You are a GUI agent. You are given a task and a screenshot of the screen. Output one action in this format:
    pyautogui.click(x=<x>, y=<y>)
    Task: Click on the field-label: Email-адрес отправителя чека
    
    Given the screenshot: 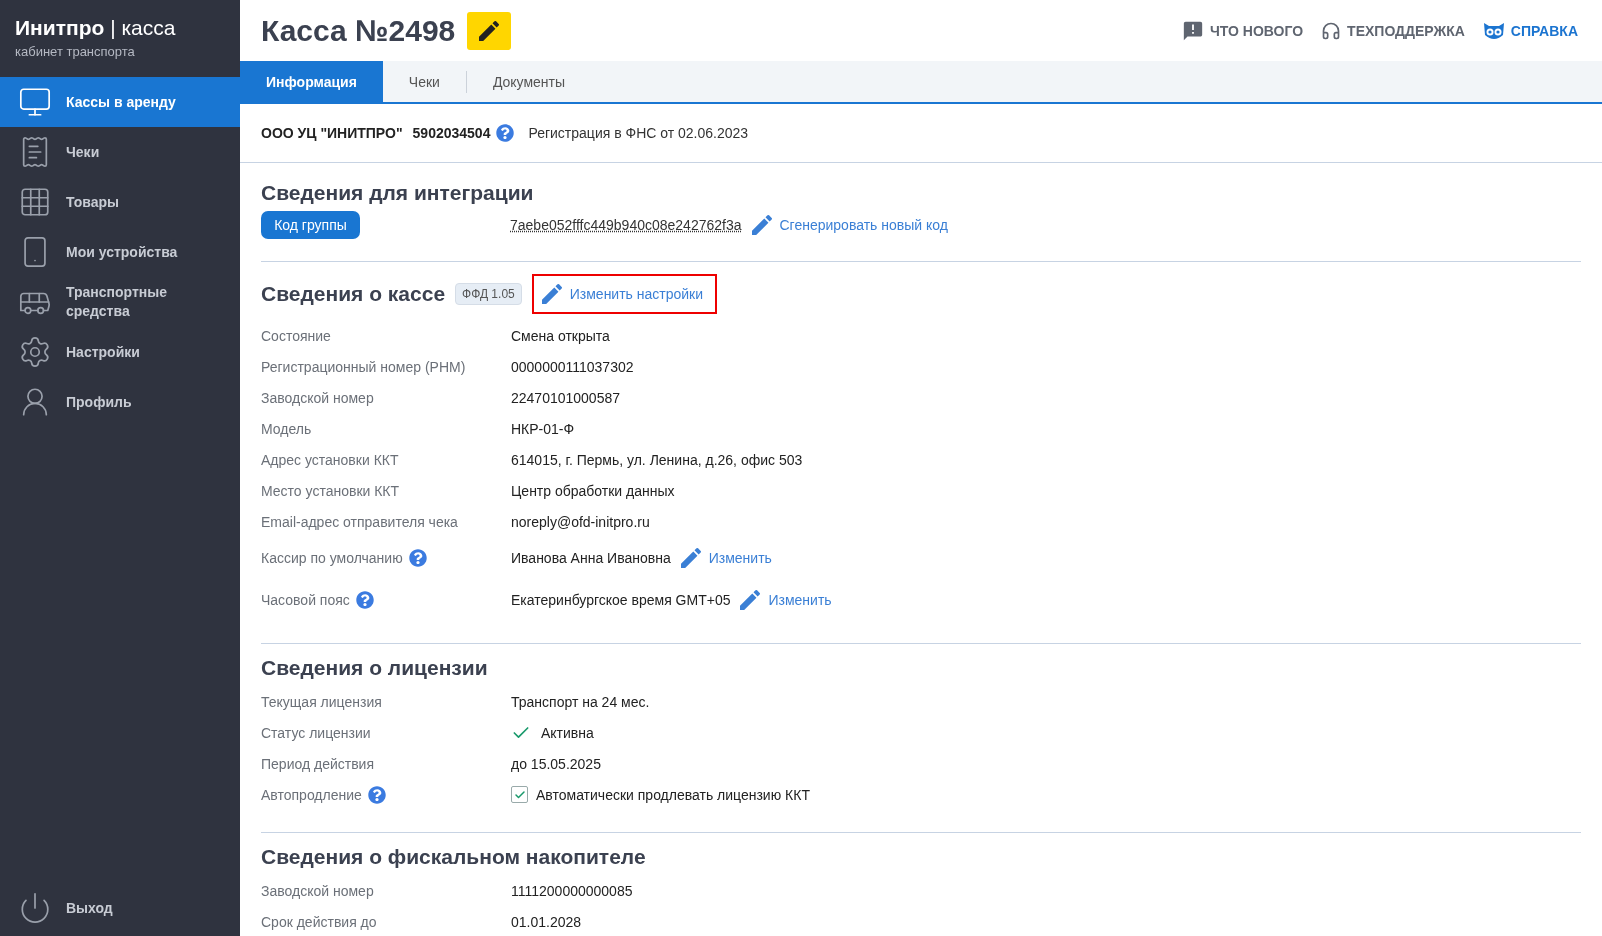 What is the action you would take?
    pyautogui.click(x=359, y=521)
    